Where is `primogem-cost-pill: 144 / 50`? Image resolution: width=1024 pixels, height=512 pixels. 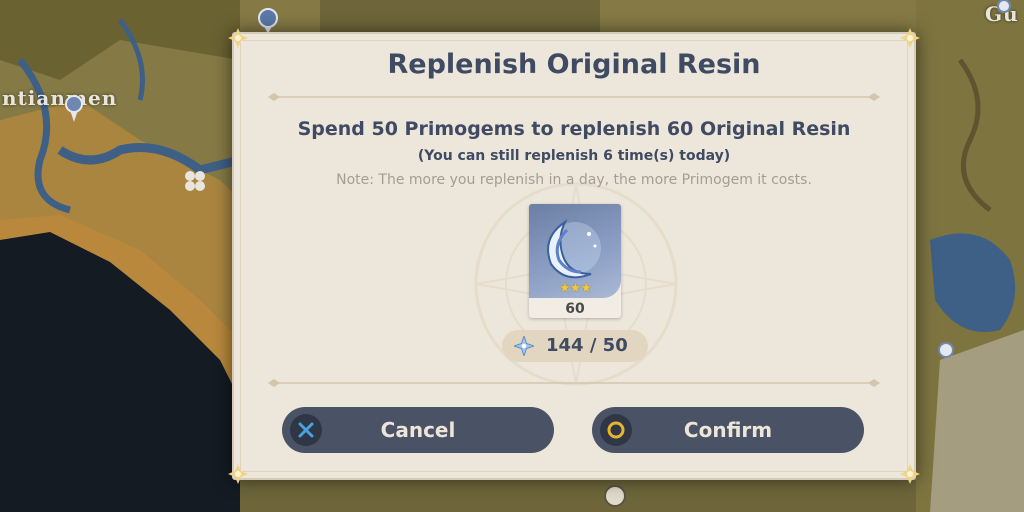
primogem-cost-pill: 144 / 50 is located at coordinates (575, 346).